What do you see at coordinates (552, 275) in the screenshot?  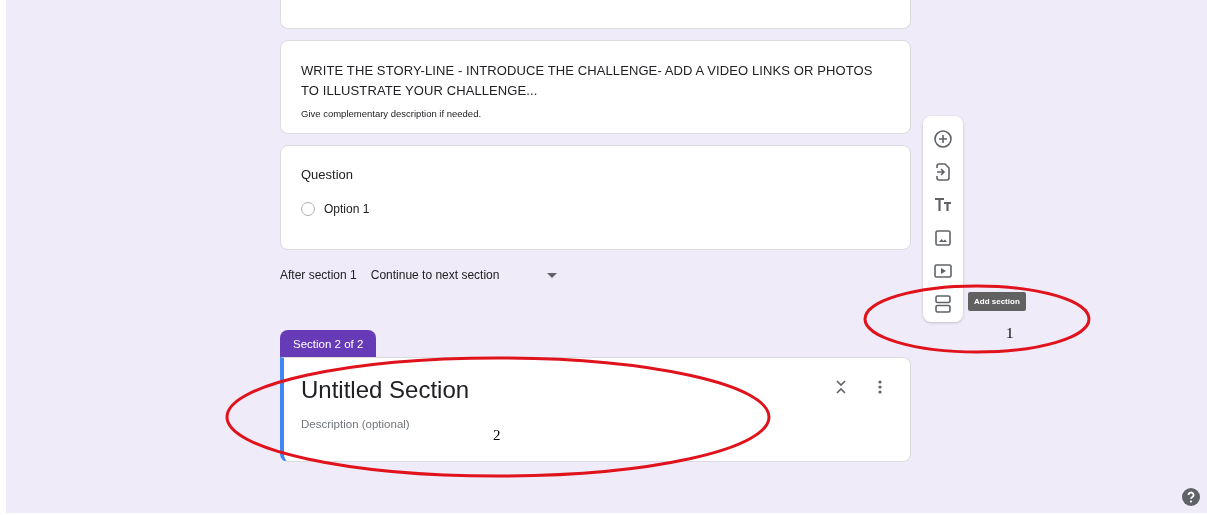 I see `caret-icon` at bounding box center [552, 275].